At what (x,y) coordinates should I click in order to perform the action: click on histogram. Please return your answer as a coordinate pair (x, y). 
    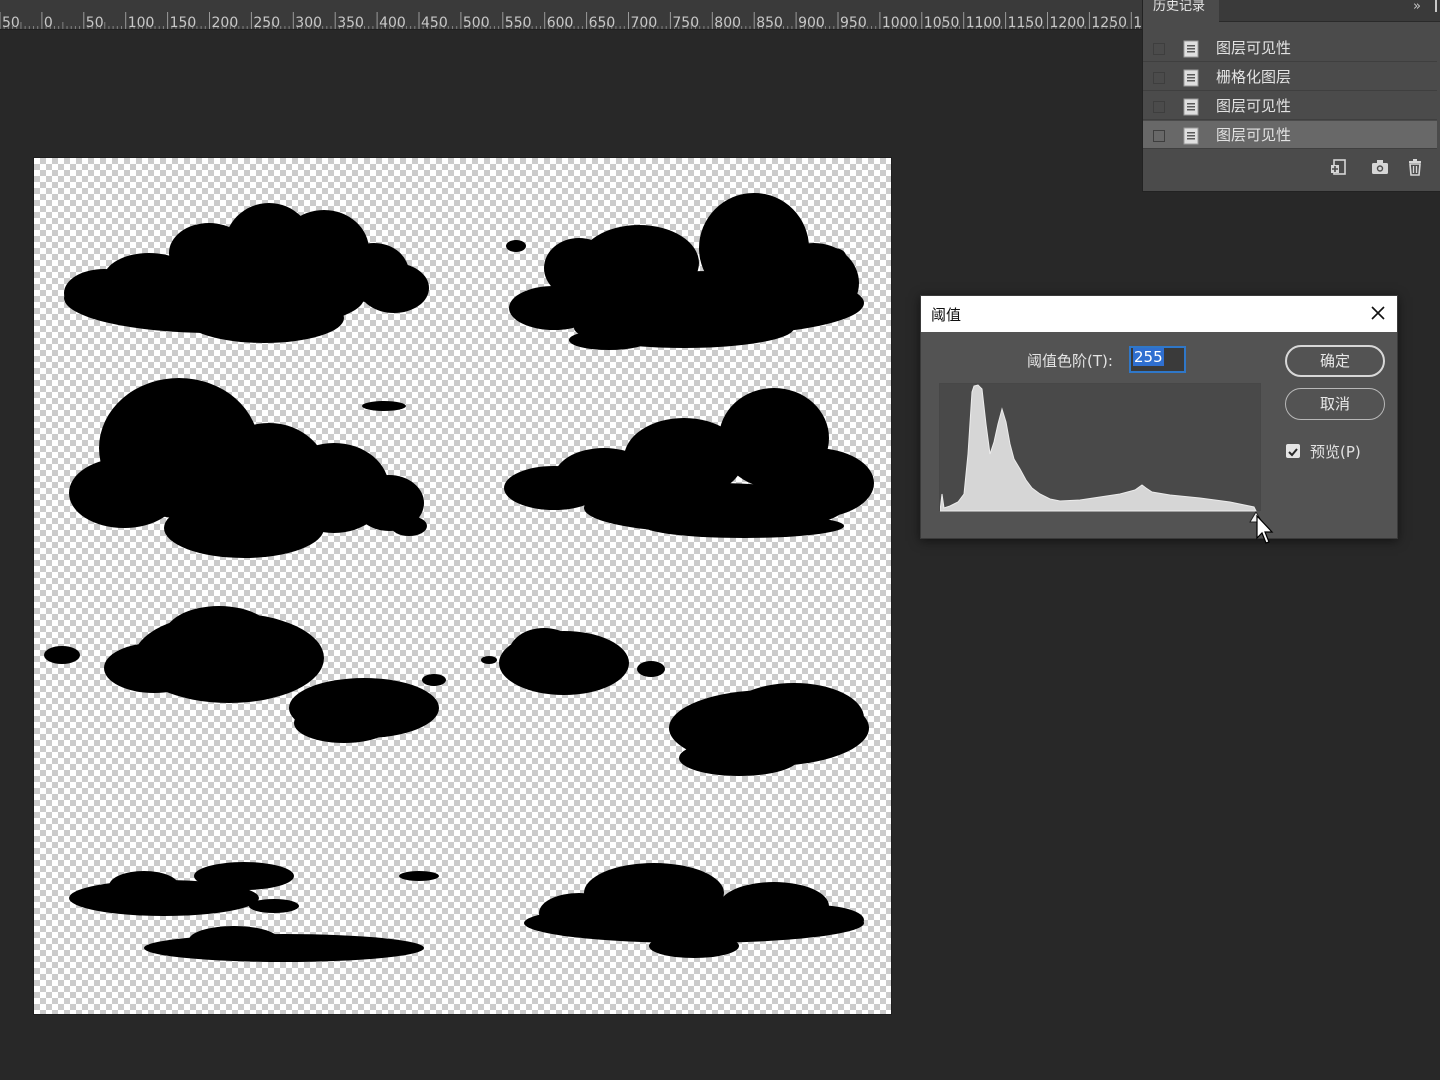
    Looking at the image, I should click on (1100, 447).